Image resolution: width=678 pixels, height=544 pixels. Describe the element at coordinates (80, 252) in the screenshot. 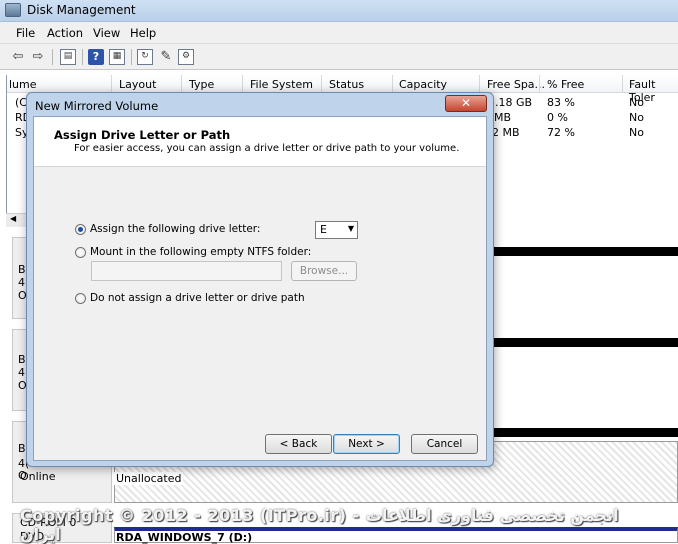

I see `mount-folder-radio` at that location.